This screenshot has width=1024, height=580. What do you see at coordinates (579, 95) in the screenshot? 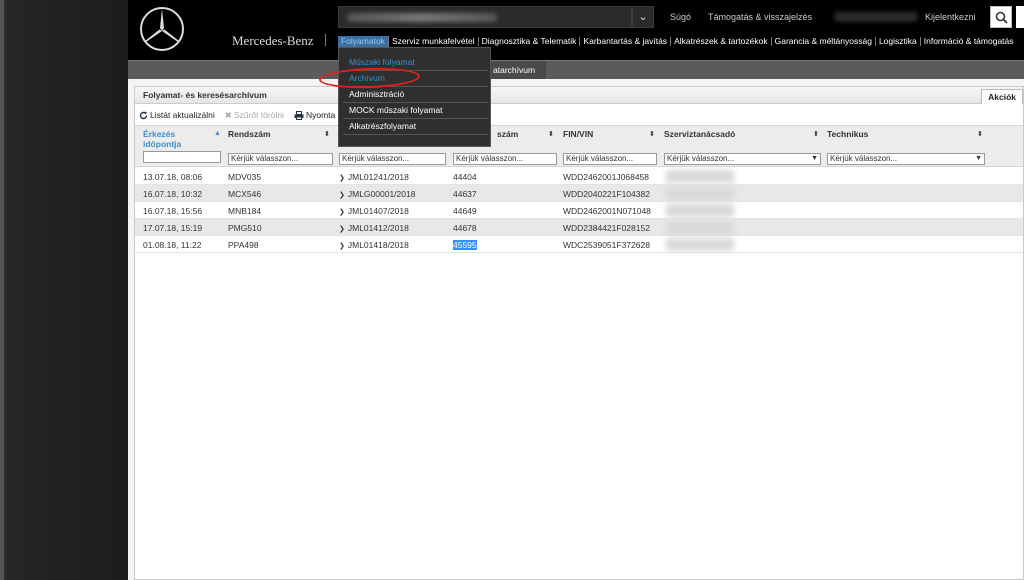
I see `panel-title: Folyamat- és keresésarchívum` at bounding box center [579, 95].